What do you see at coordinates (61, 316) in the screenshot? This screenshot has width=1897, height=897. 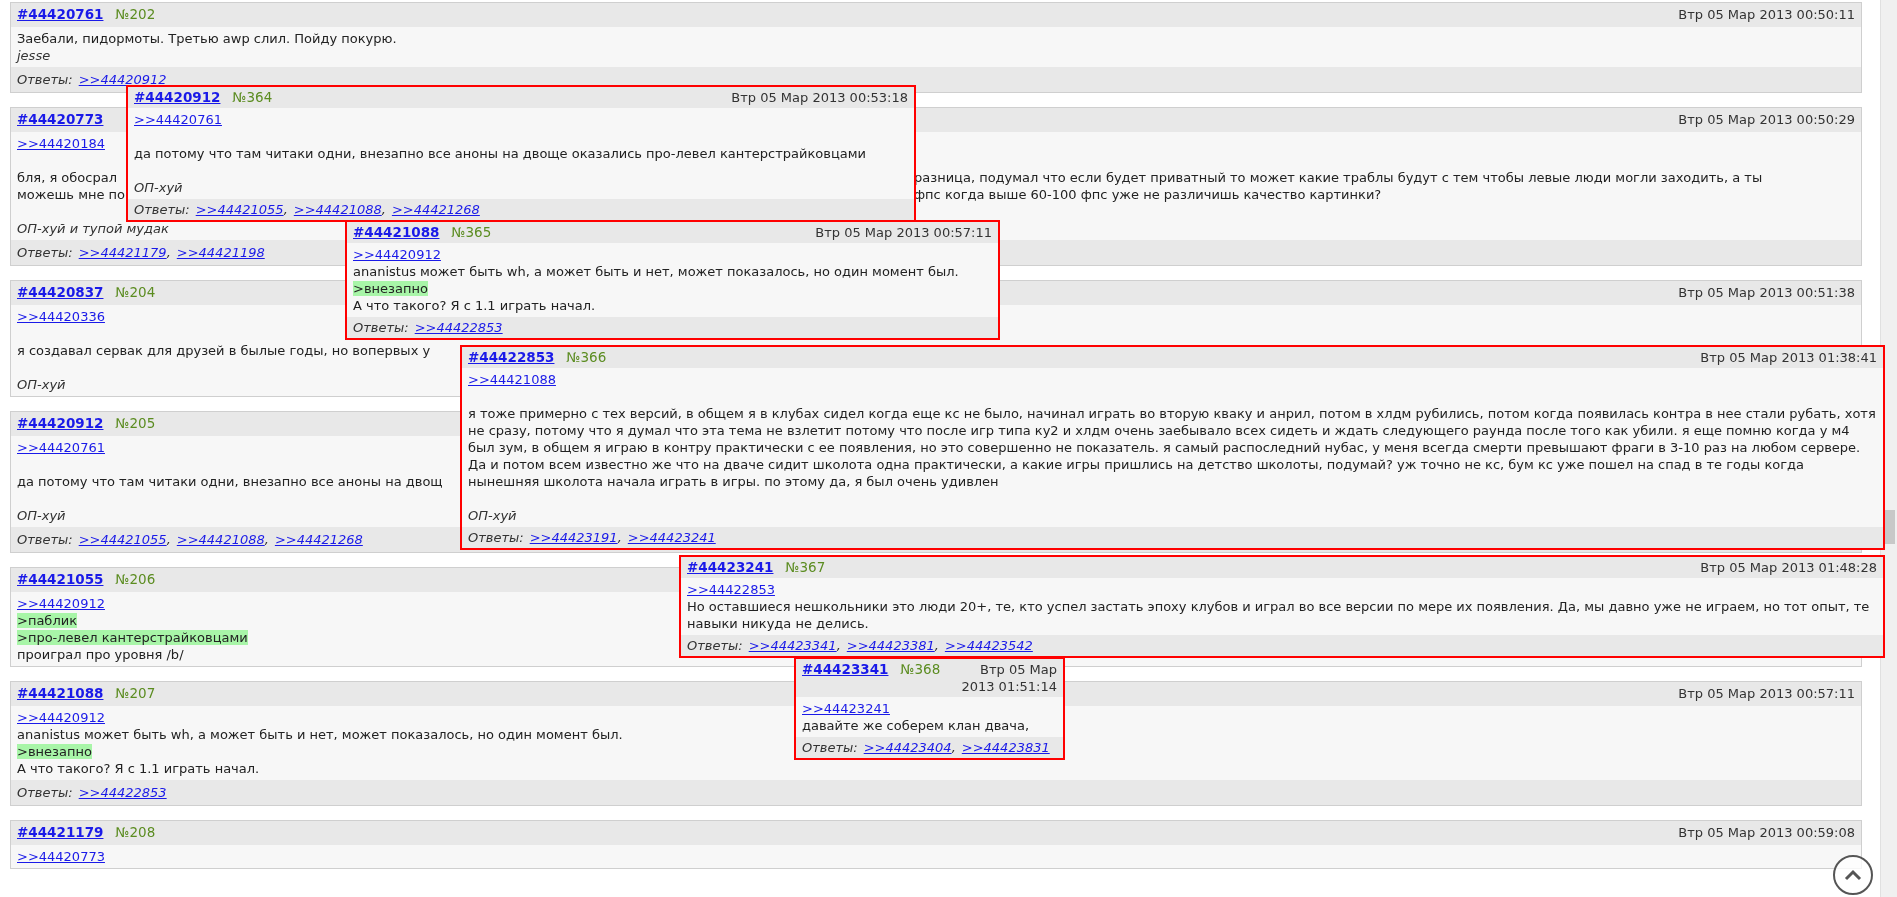 I see `post-reference-link: >>44420336` at bounding box center [61, 316].